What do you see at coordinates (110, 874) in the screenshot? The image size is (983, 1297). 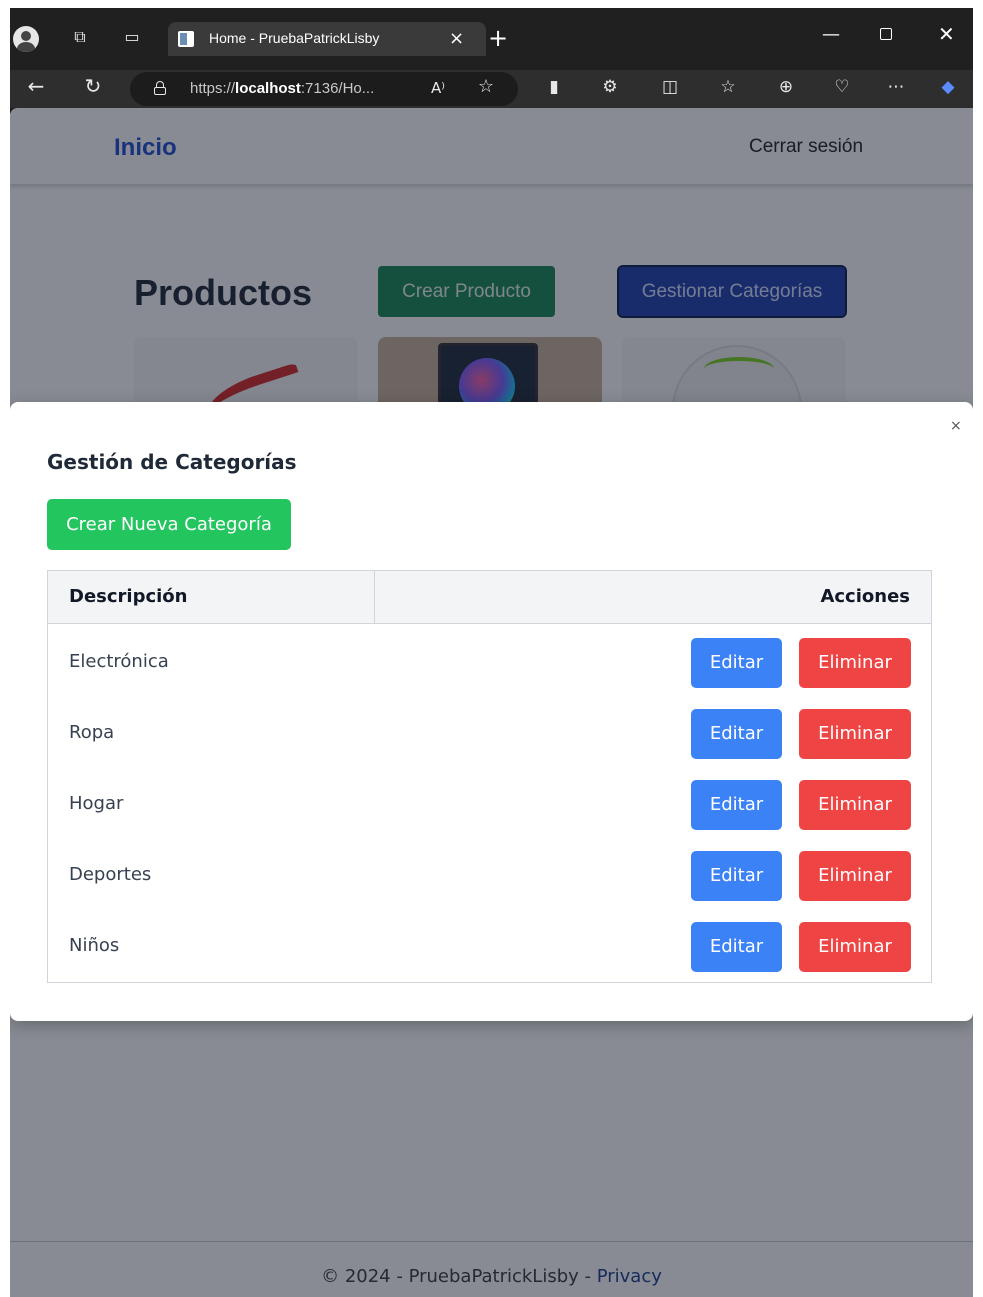 I see `category-description: Deportes` at bounding box center [110, 874].